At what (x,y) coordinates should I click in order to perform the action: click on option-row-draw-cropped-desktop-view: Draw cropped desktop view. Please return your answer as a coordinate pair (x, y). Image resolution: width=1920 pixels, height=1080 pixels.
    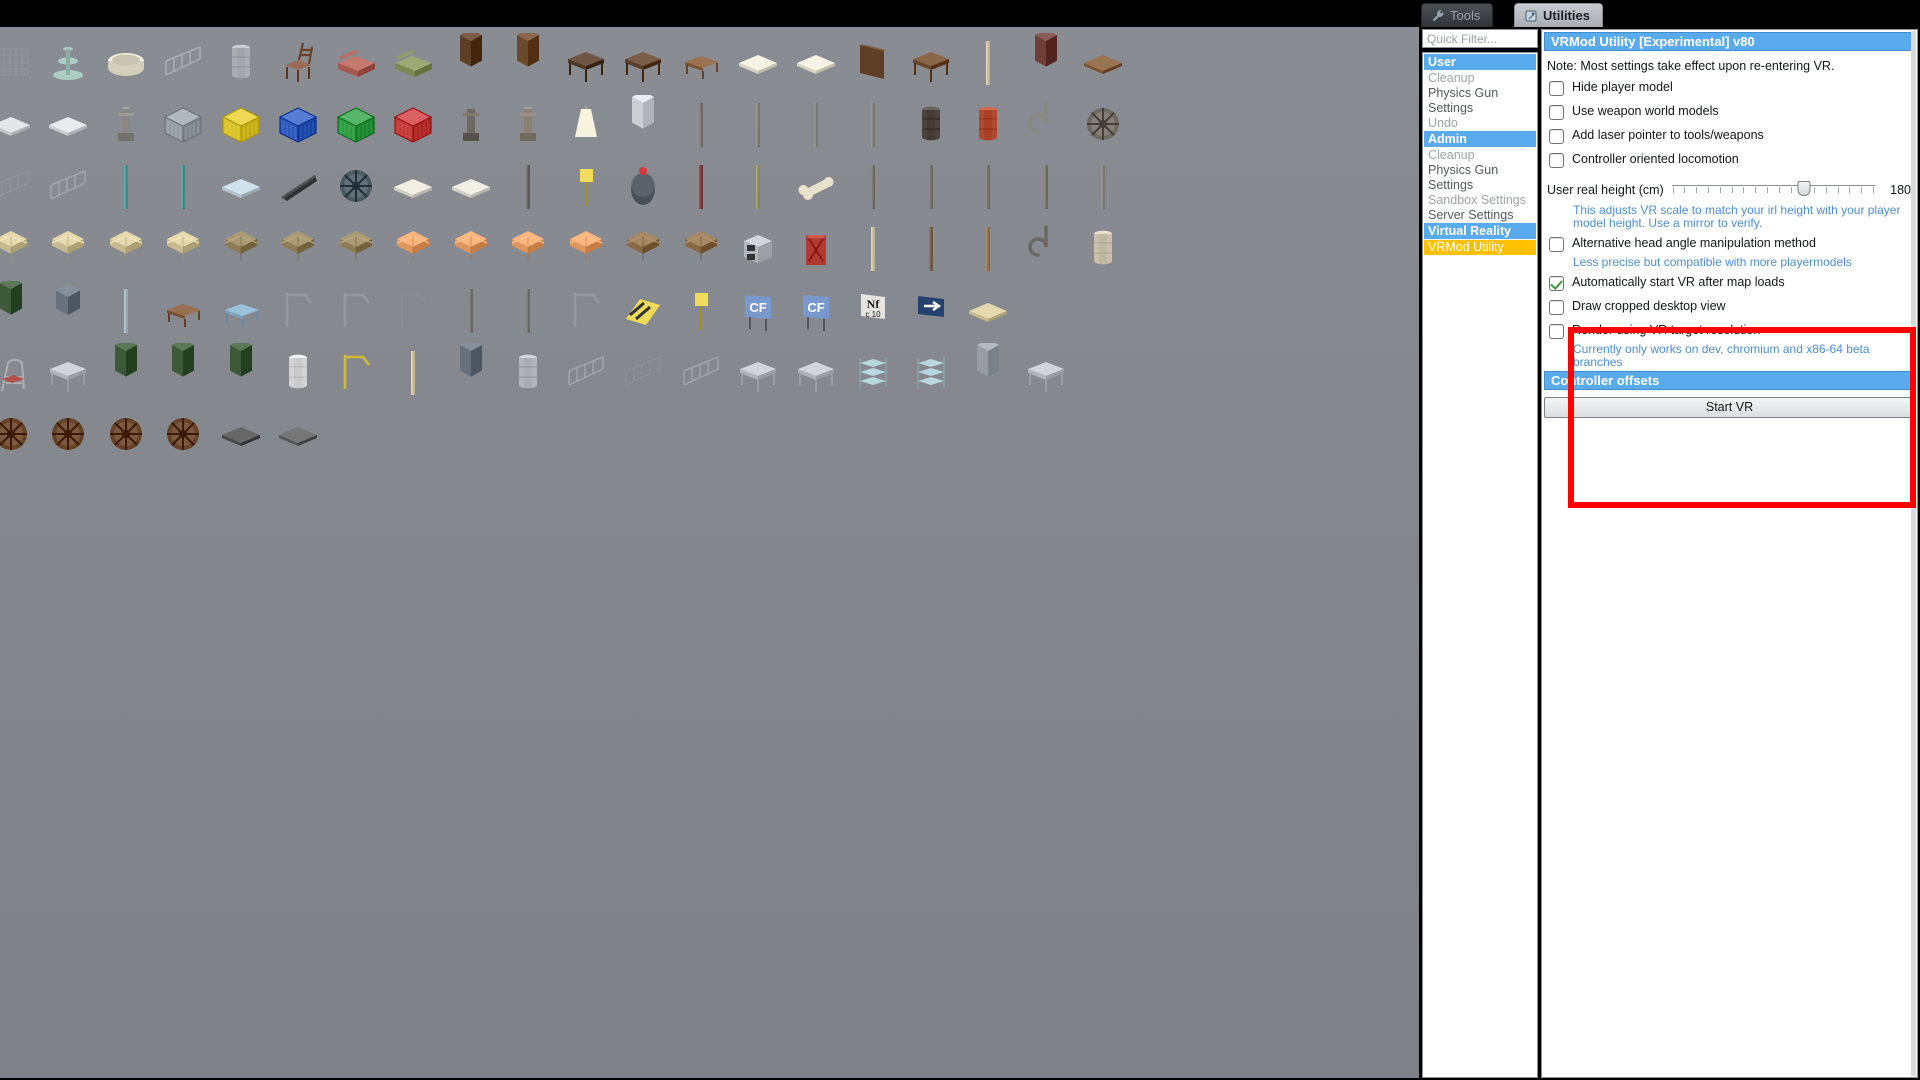
    Looking at the image, I should click on (1729, 307).